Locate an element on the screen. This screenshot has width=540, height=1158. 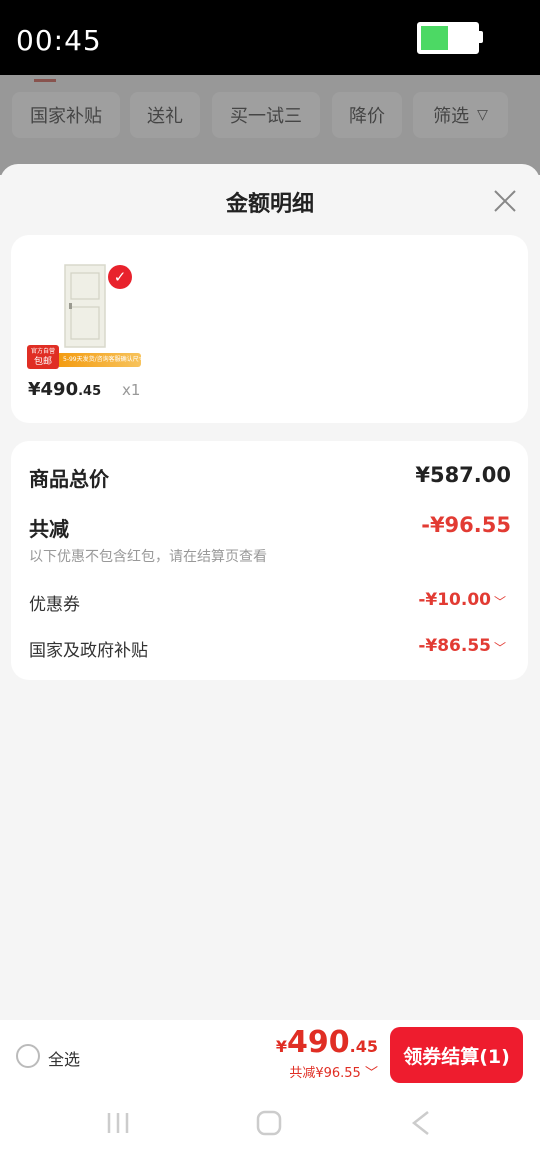
coupon-value: -¥10.00 is located at coordinates (454, 600).